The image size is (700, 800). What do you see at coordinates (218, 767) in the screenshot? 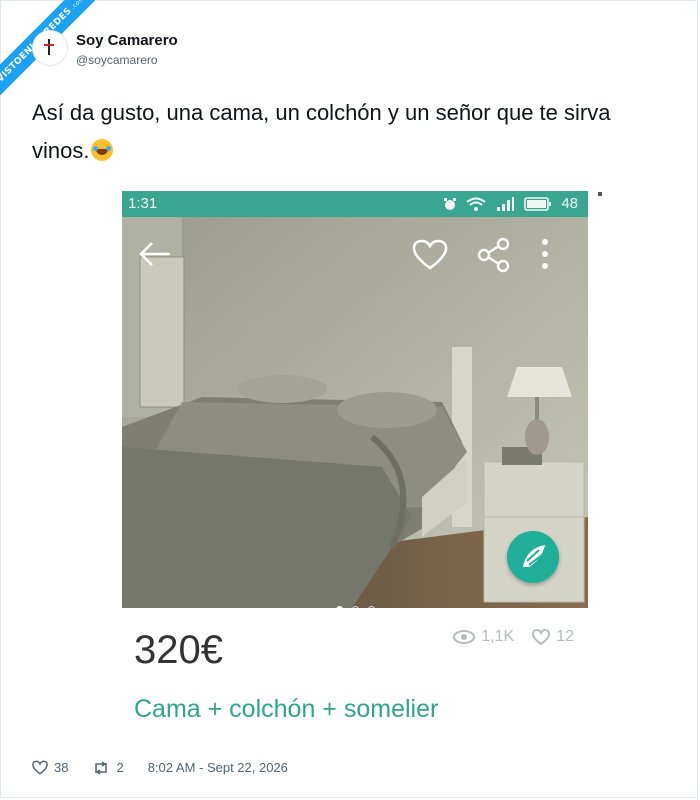
I see `tweet-timestamp: 8:02 AM - Sept 22, 2026` at bounding box center [218, 767].